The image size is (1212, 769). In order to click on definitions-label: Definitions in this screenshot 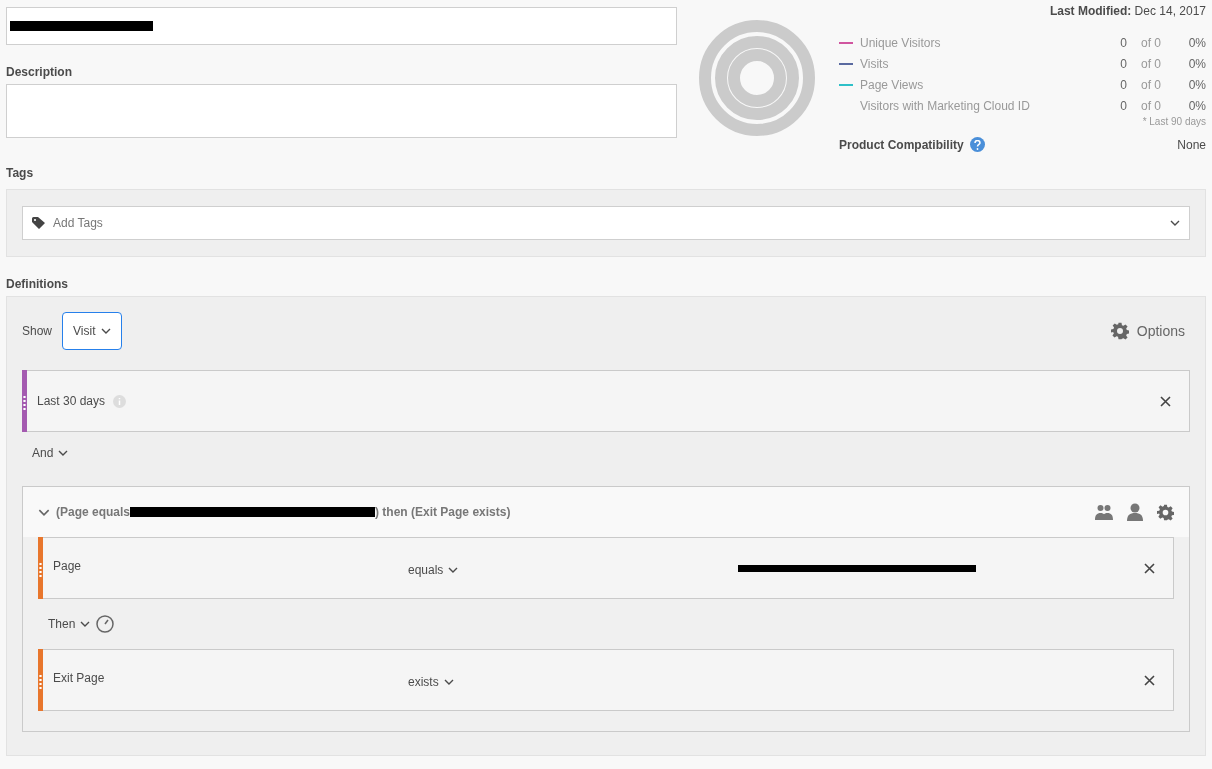, I will do `click(37, 284)`.